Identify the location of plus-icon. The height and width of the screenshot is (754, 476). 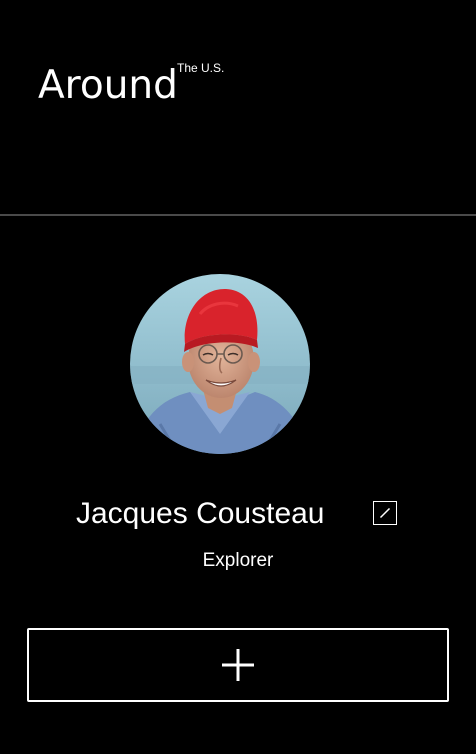
(238, 665).